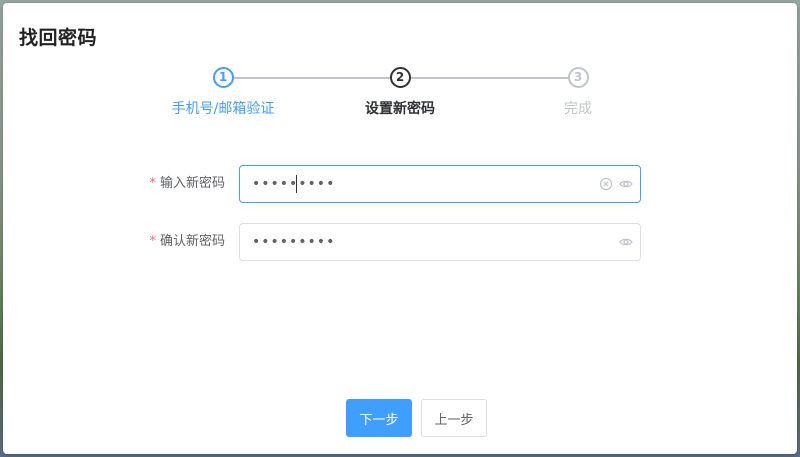 The image size is (800, 457). I want to click on step-number: 2, so click(400, 77).